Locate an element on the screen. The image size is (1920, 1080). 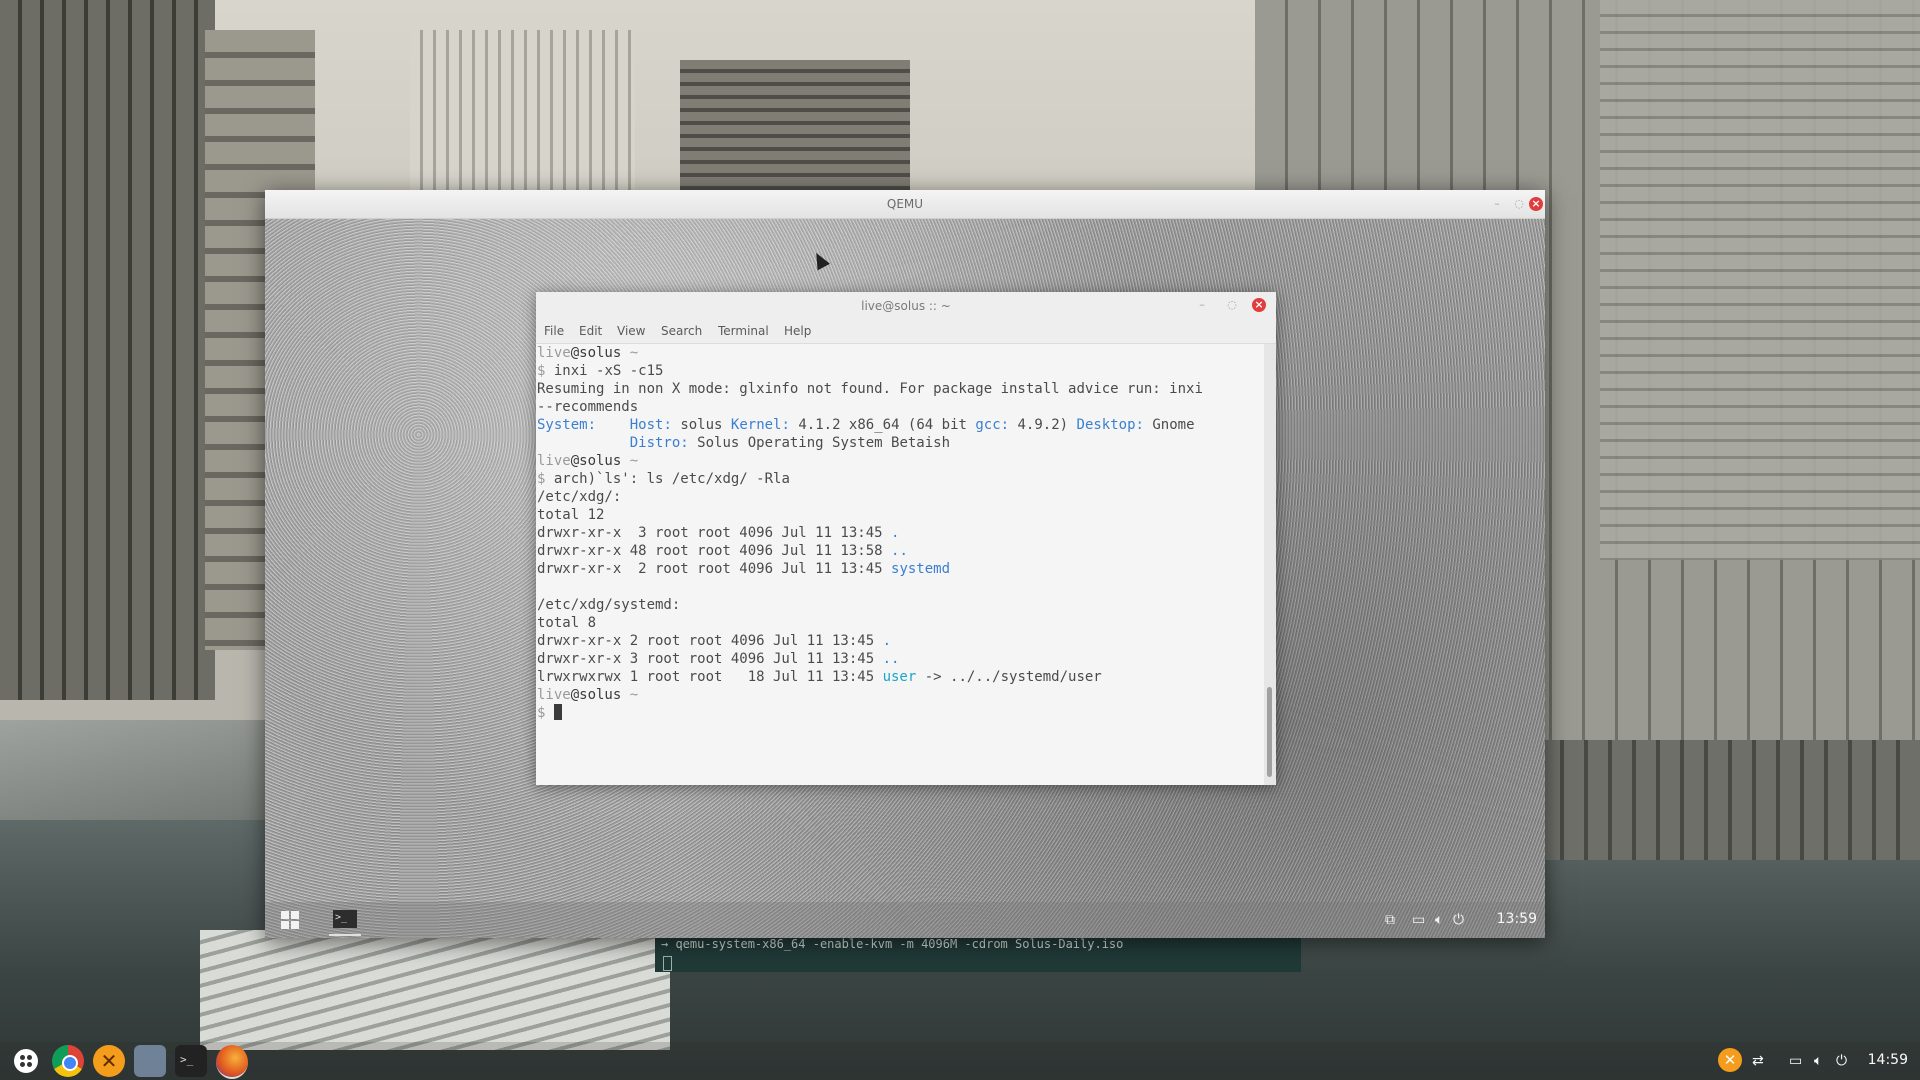
command-text: arch)`ls': ls /etc/xdg/ -Rla is located at coordinates (667, 479).